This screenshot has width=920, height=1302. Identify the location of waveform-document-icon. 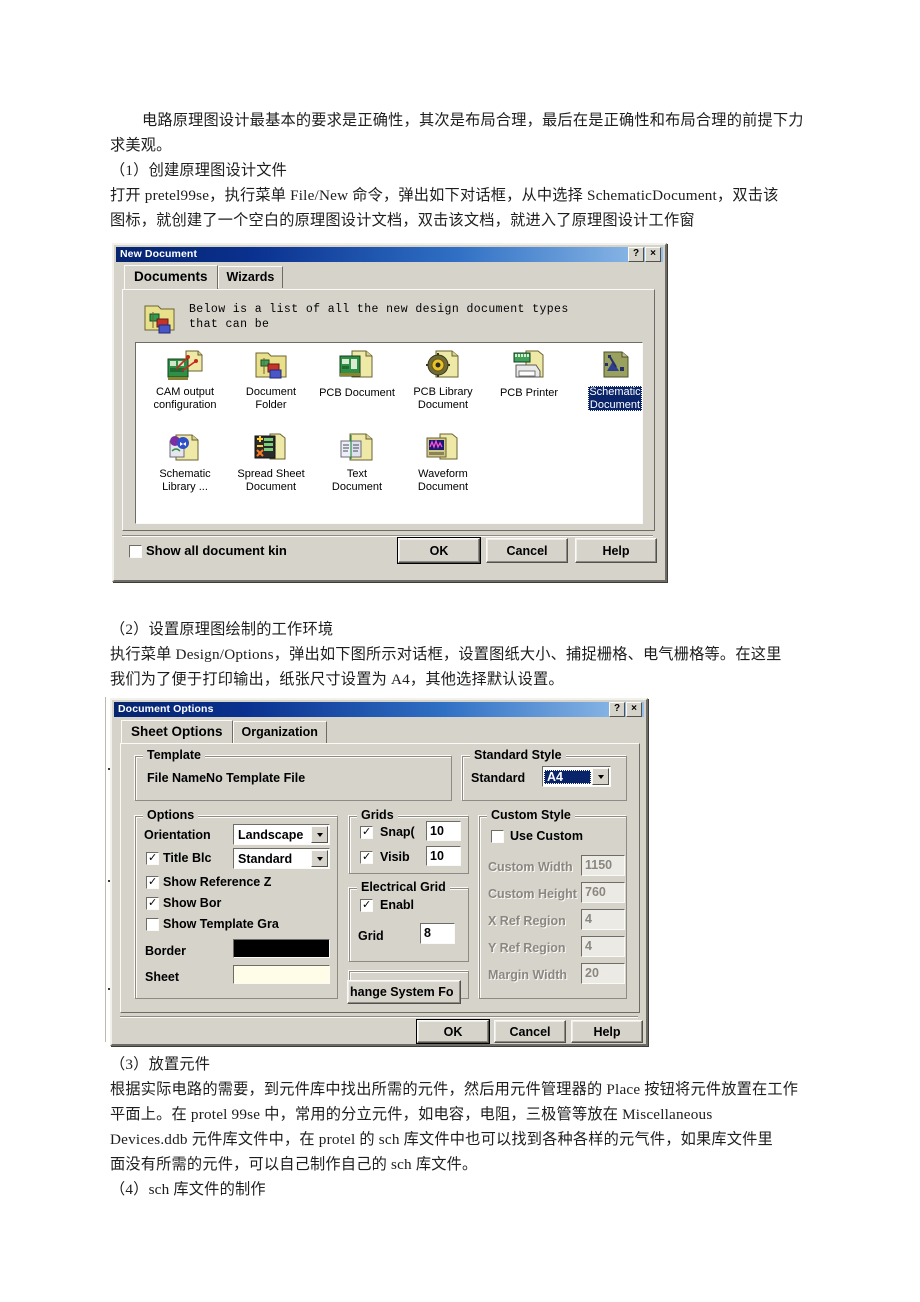
(443, 448).